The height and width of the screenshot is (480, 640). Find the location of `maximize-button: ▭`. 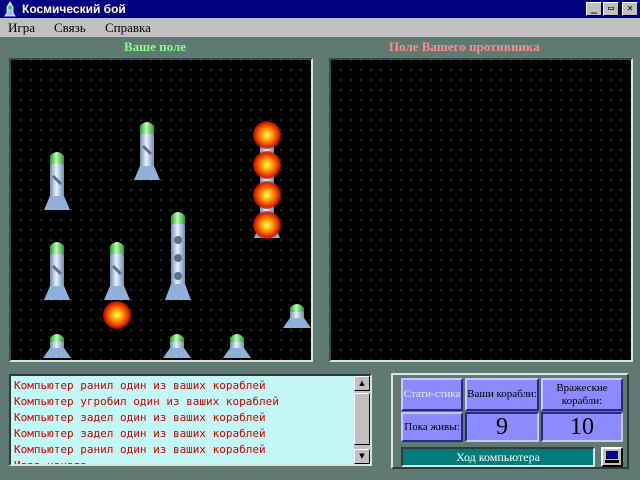

maximize-button: ▭ is located at coordinates (611, 9).